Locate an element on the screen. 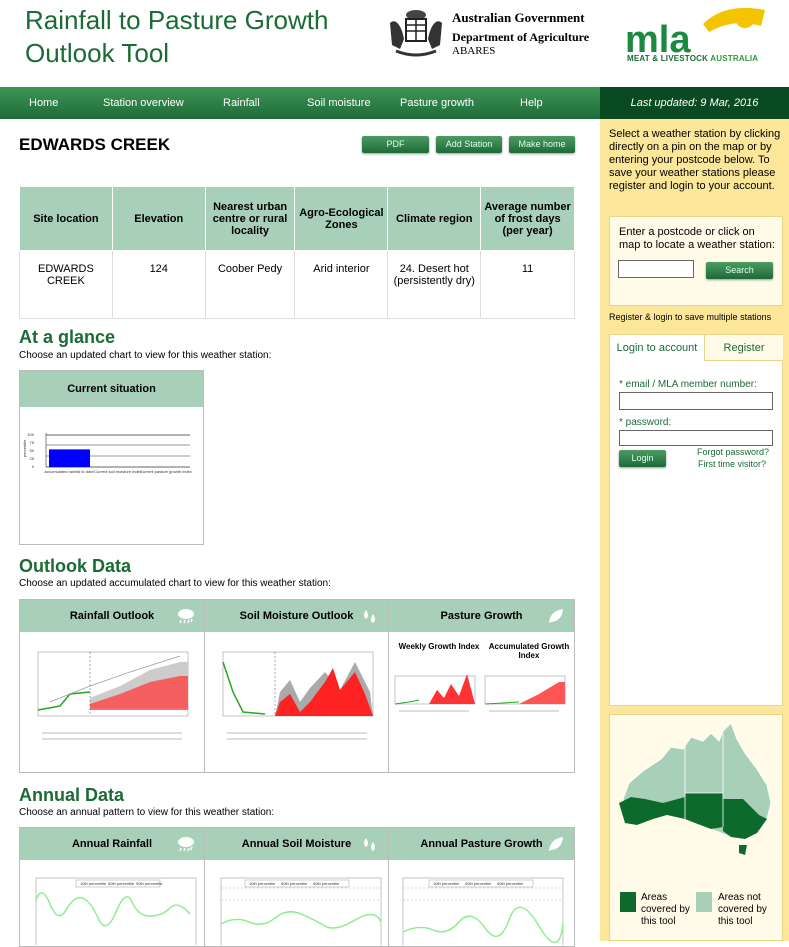  tab-login: Login to account is located at coordinates (657, 348).